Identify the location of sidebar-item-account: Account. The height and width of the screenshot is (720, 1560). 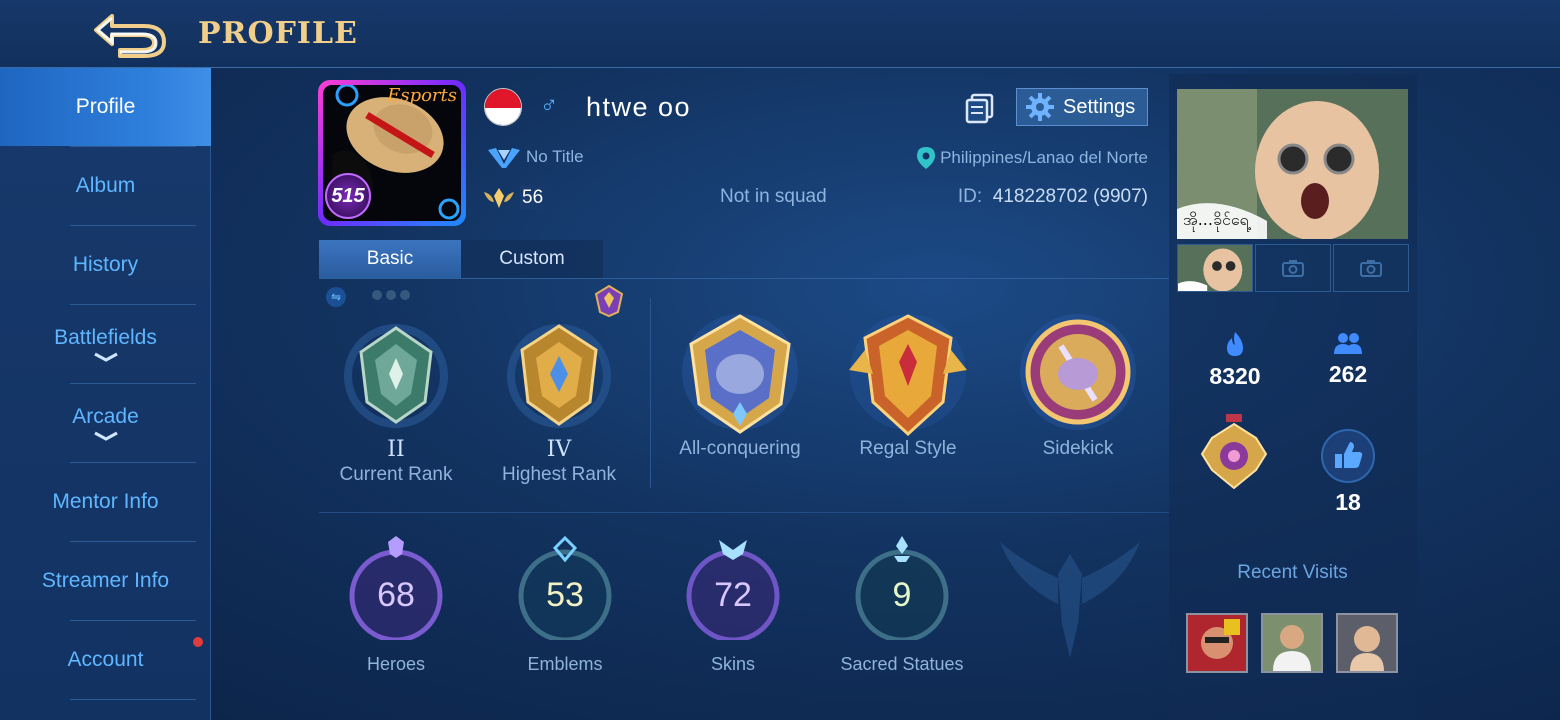
(105, 660).